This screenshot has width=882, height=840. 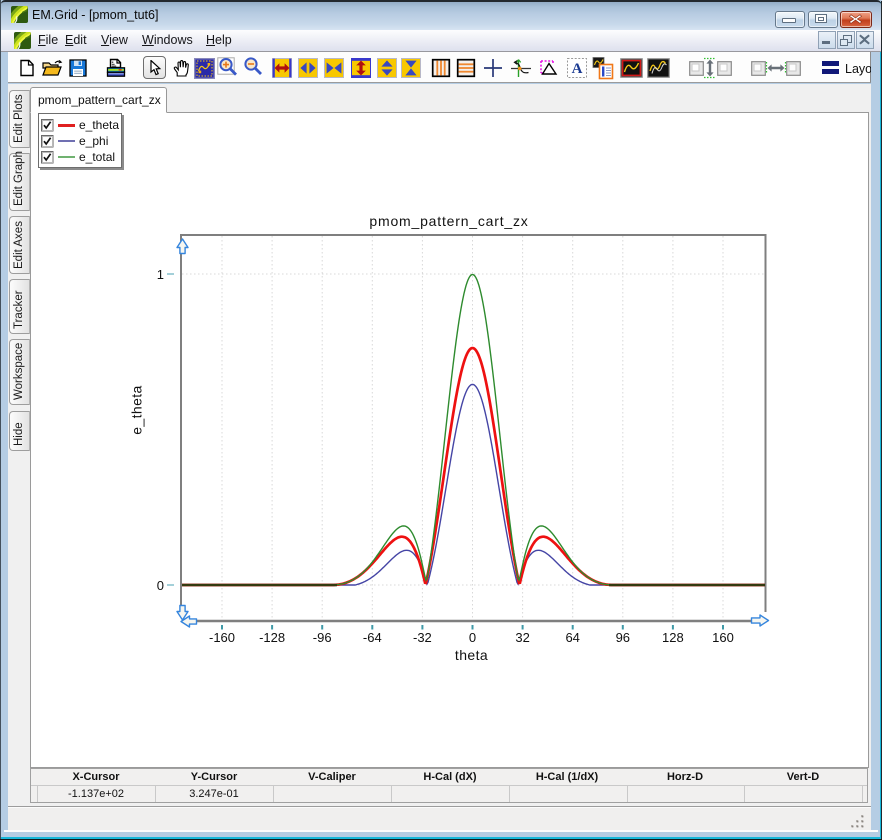 I want to click on svg-text: A, so click(x=577, y=69).